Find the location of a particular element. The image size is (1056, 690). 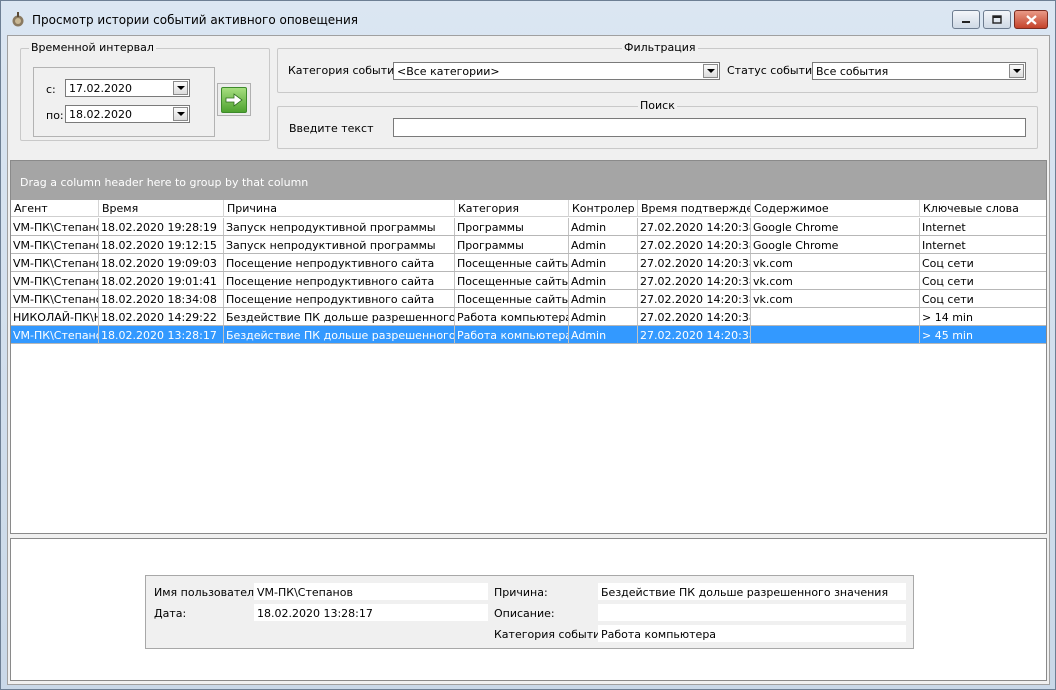

interval-legend: Временной интервал is located at coordinates (92, 47).